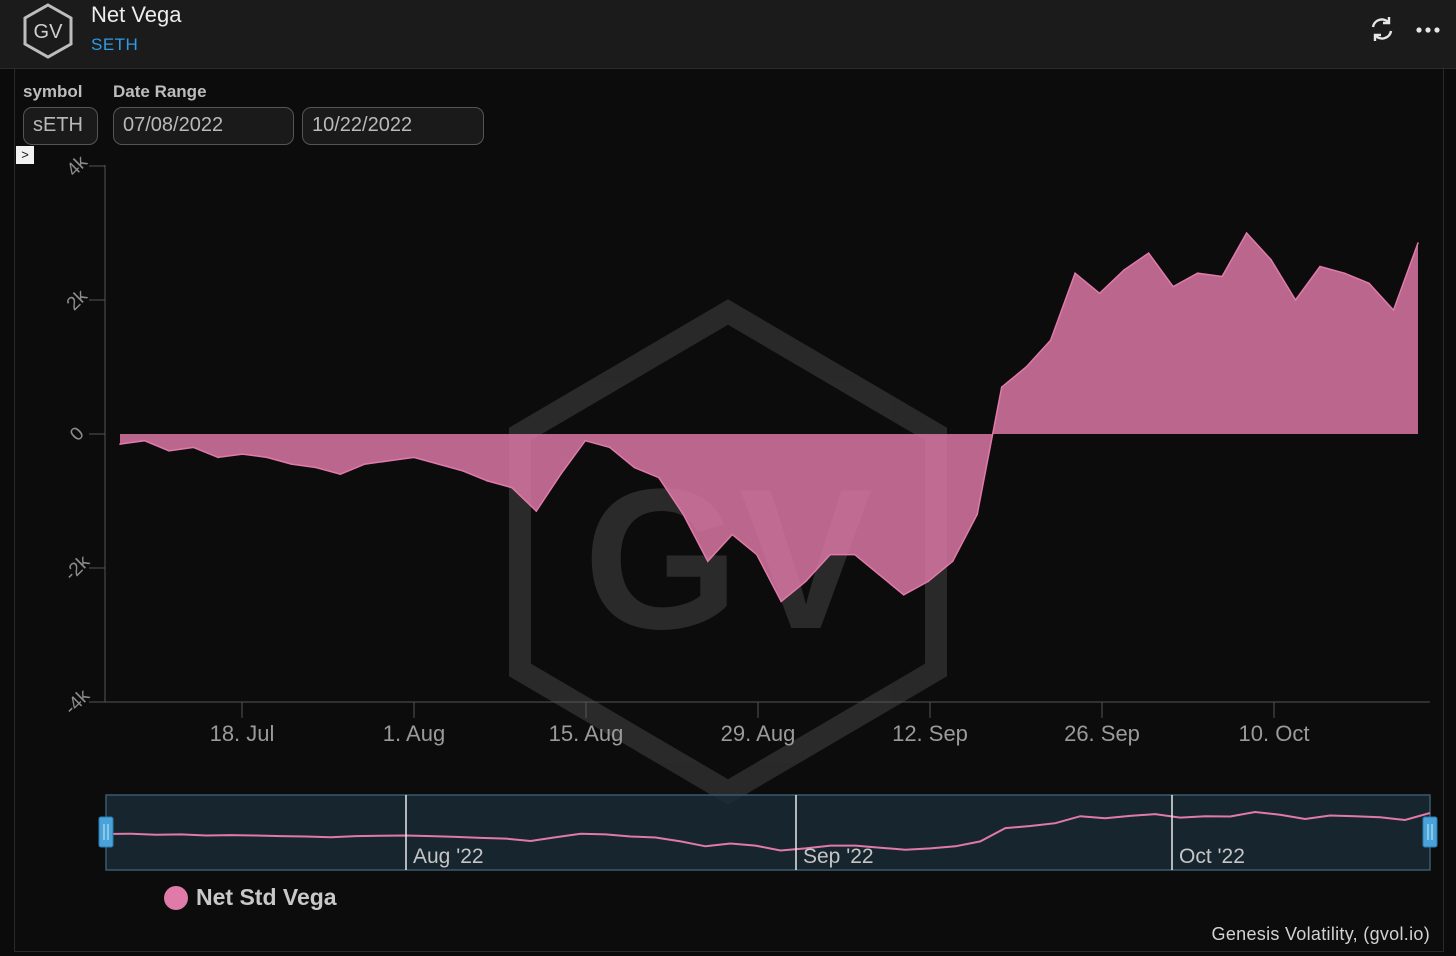 The width and height of the screenshot is (1456, 956). Describe the element at coordinates (930, 733) in the screenshot. I see `x-tick-label: 12. Sep` at that location.